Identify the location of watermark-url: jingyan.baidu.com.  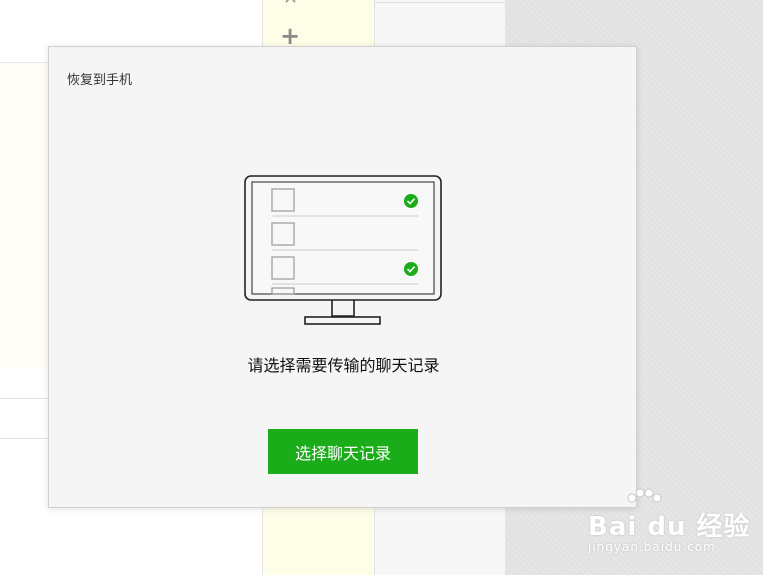
(652, 547).